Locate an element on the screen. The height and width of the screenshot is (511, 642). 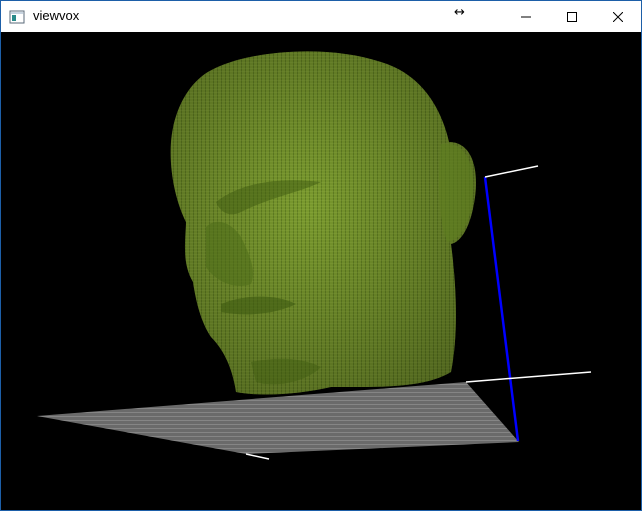
window-title: viewvox is located at coordinates (56, 15).